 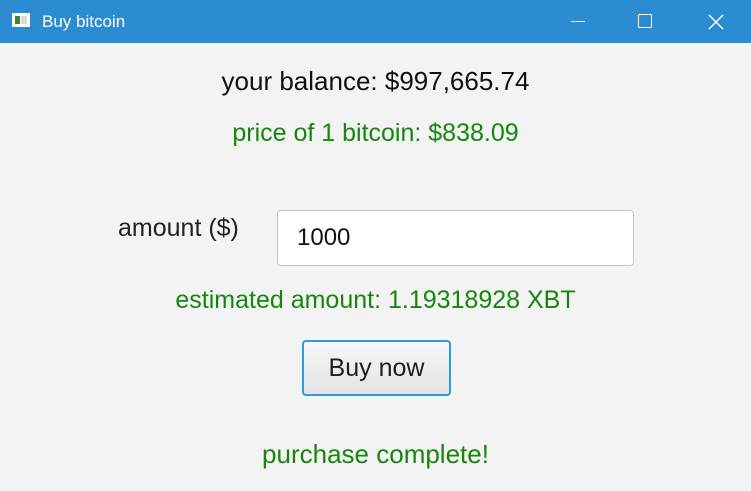 I want to click on title-bar: Buy bitcoin, so click(x=375, y=21).